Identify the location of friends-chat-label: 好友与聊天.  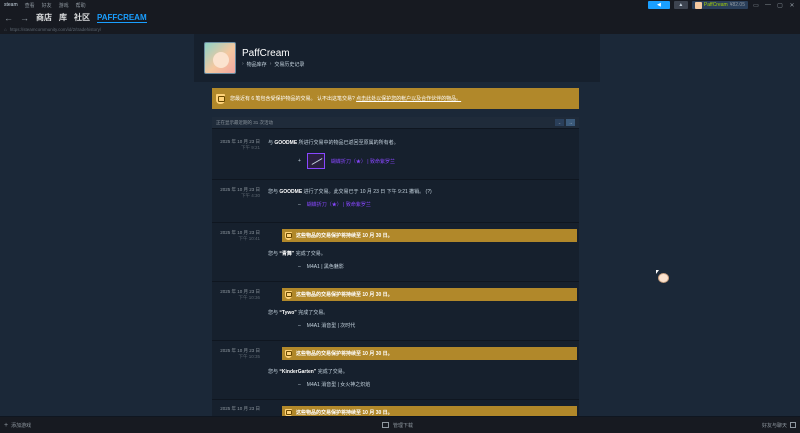
(774, 425).